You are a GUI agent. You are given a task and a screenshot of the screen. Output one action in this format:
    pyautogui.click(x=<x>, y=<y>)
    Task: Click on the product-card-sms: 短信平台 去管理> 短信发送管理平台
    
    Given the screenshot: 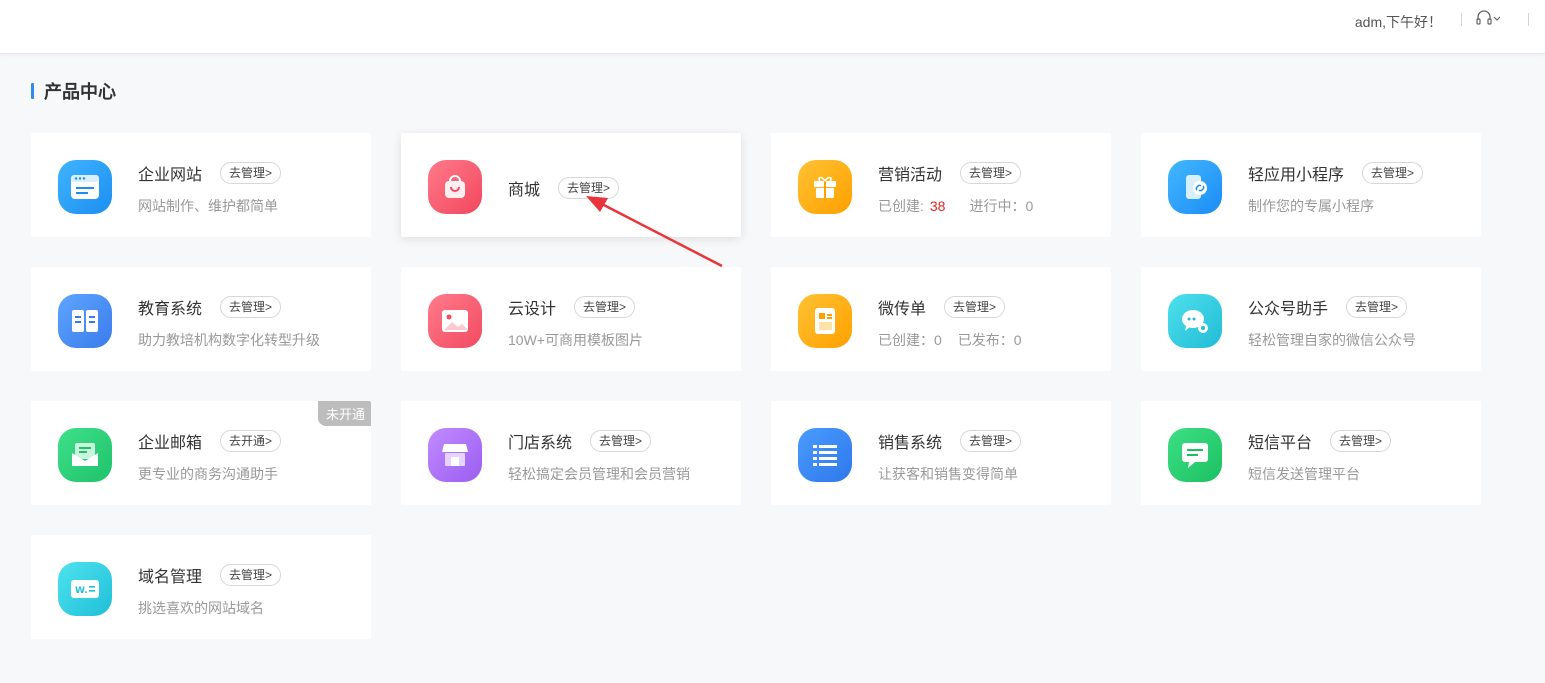 What is the action you would take?
    pyautogui.click(x=1311, y=453)
    